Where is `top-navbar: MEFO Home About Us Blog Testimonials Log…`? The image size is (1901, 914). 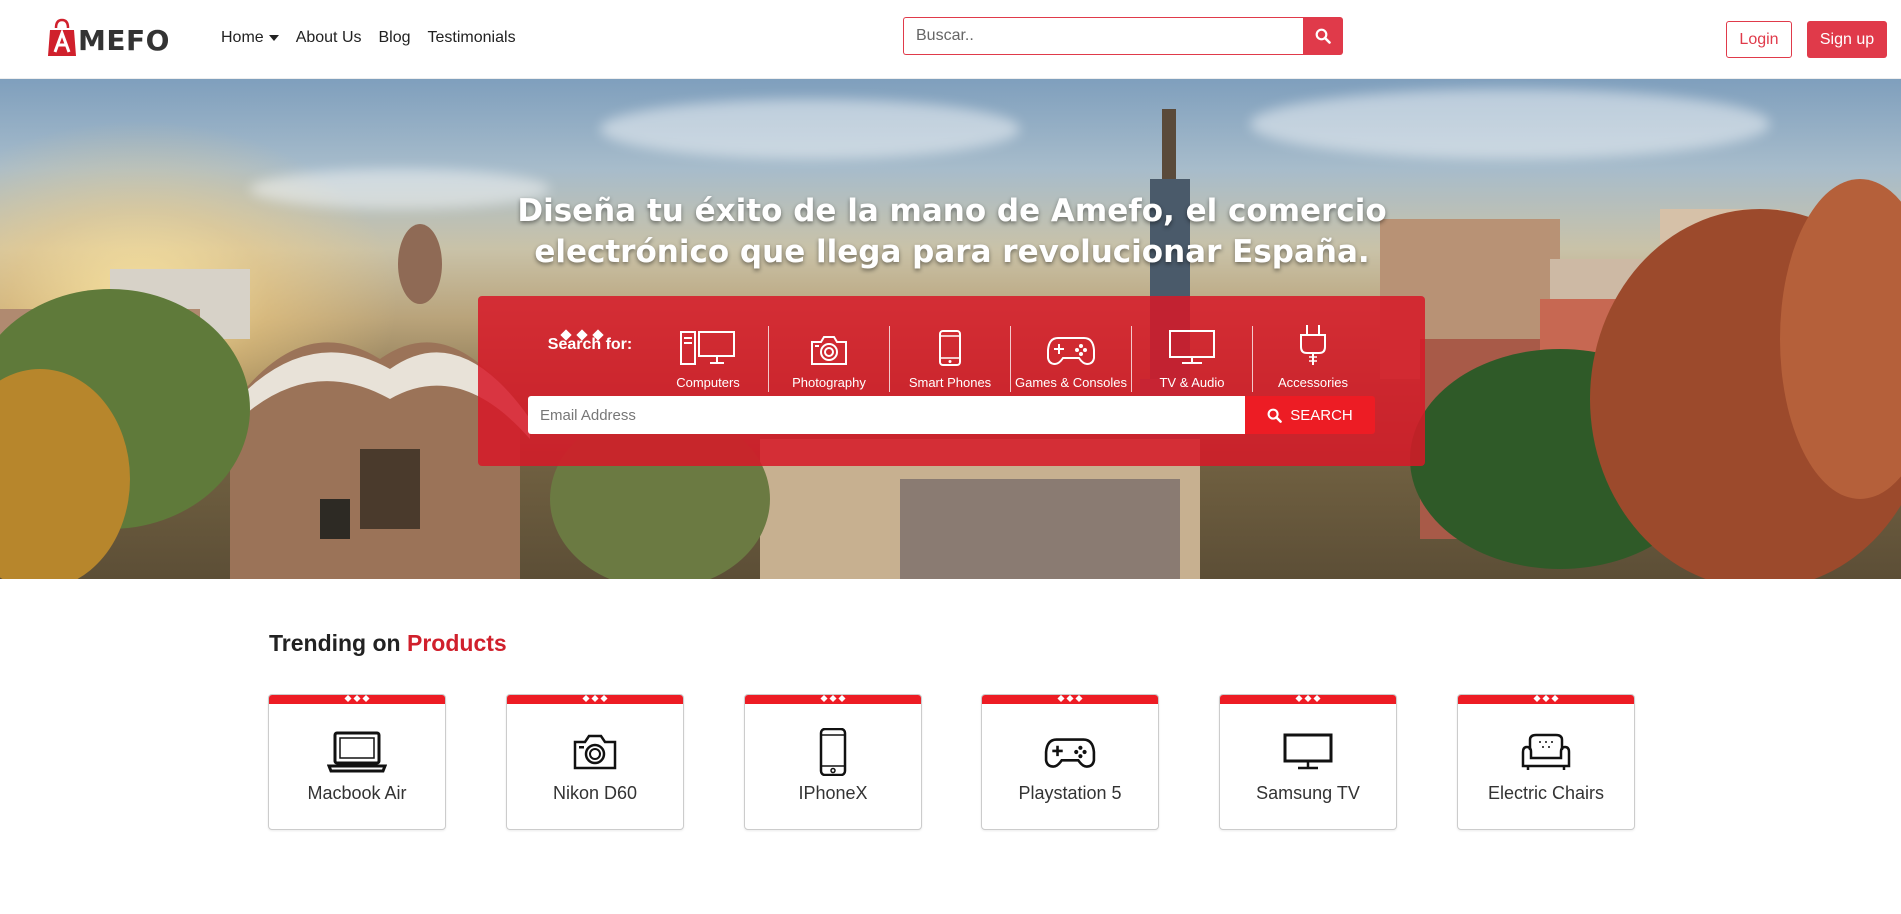
top-navbar: MEFO Home About Us Blog Testimonials Log… is located at coordinates (950, 39).